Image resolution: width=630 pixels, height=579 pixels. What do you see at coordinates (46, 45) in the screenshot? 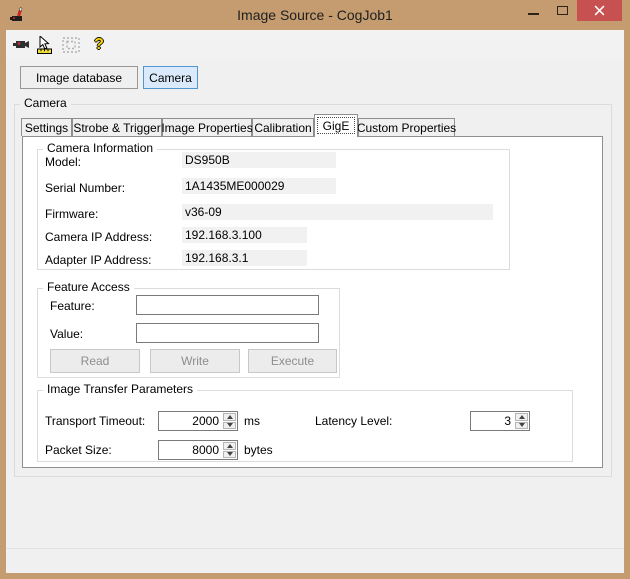
I see `pointer-ruler-icon` at bounding box center [46, 45].